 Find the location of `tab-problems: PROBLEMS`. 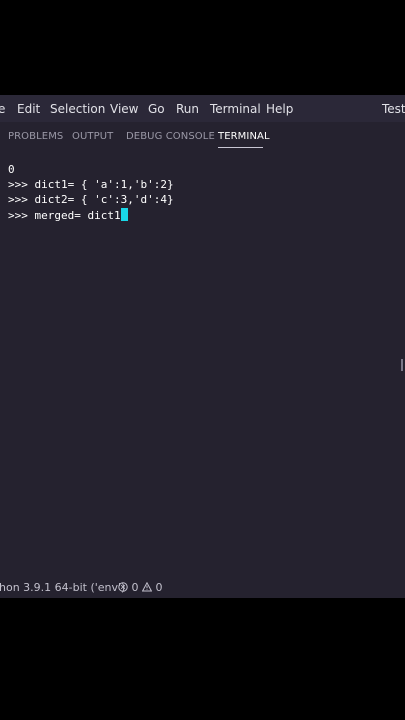

tab-problems: PROBLEMS is located at coordinates (35, 136).